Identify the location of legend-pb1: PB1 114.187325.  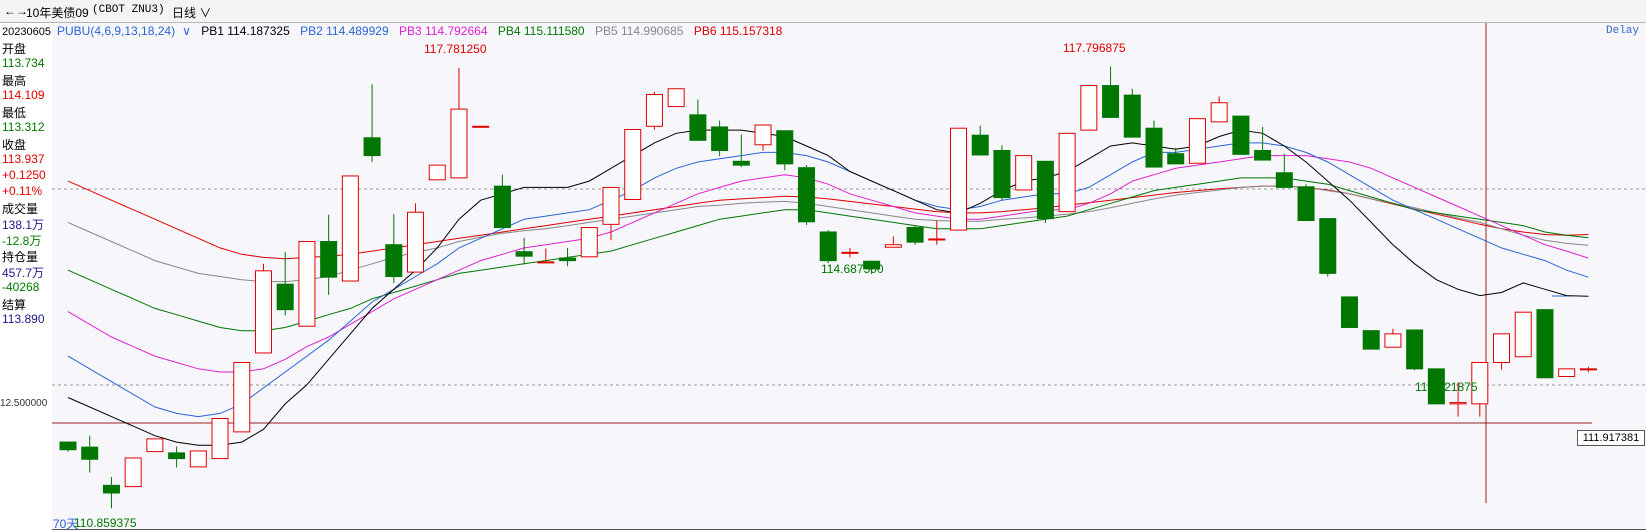
(245, 31).